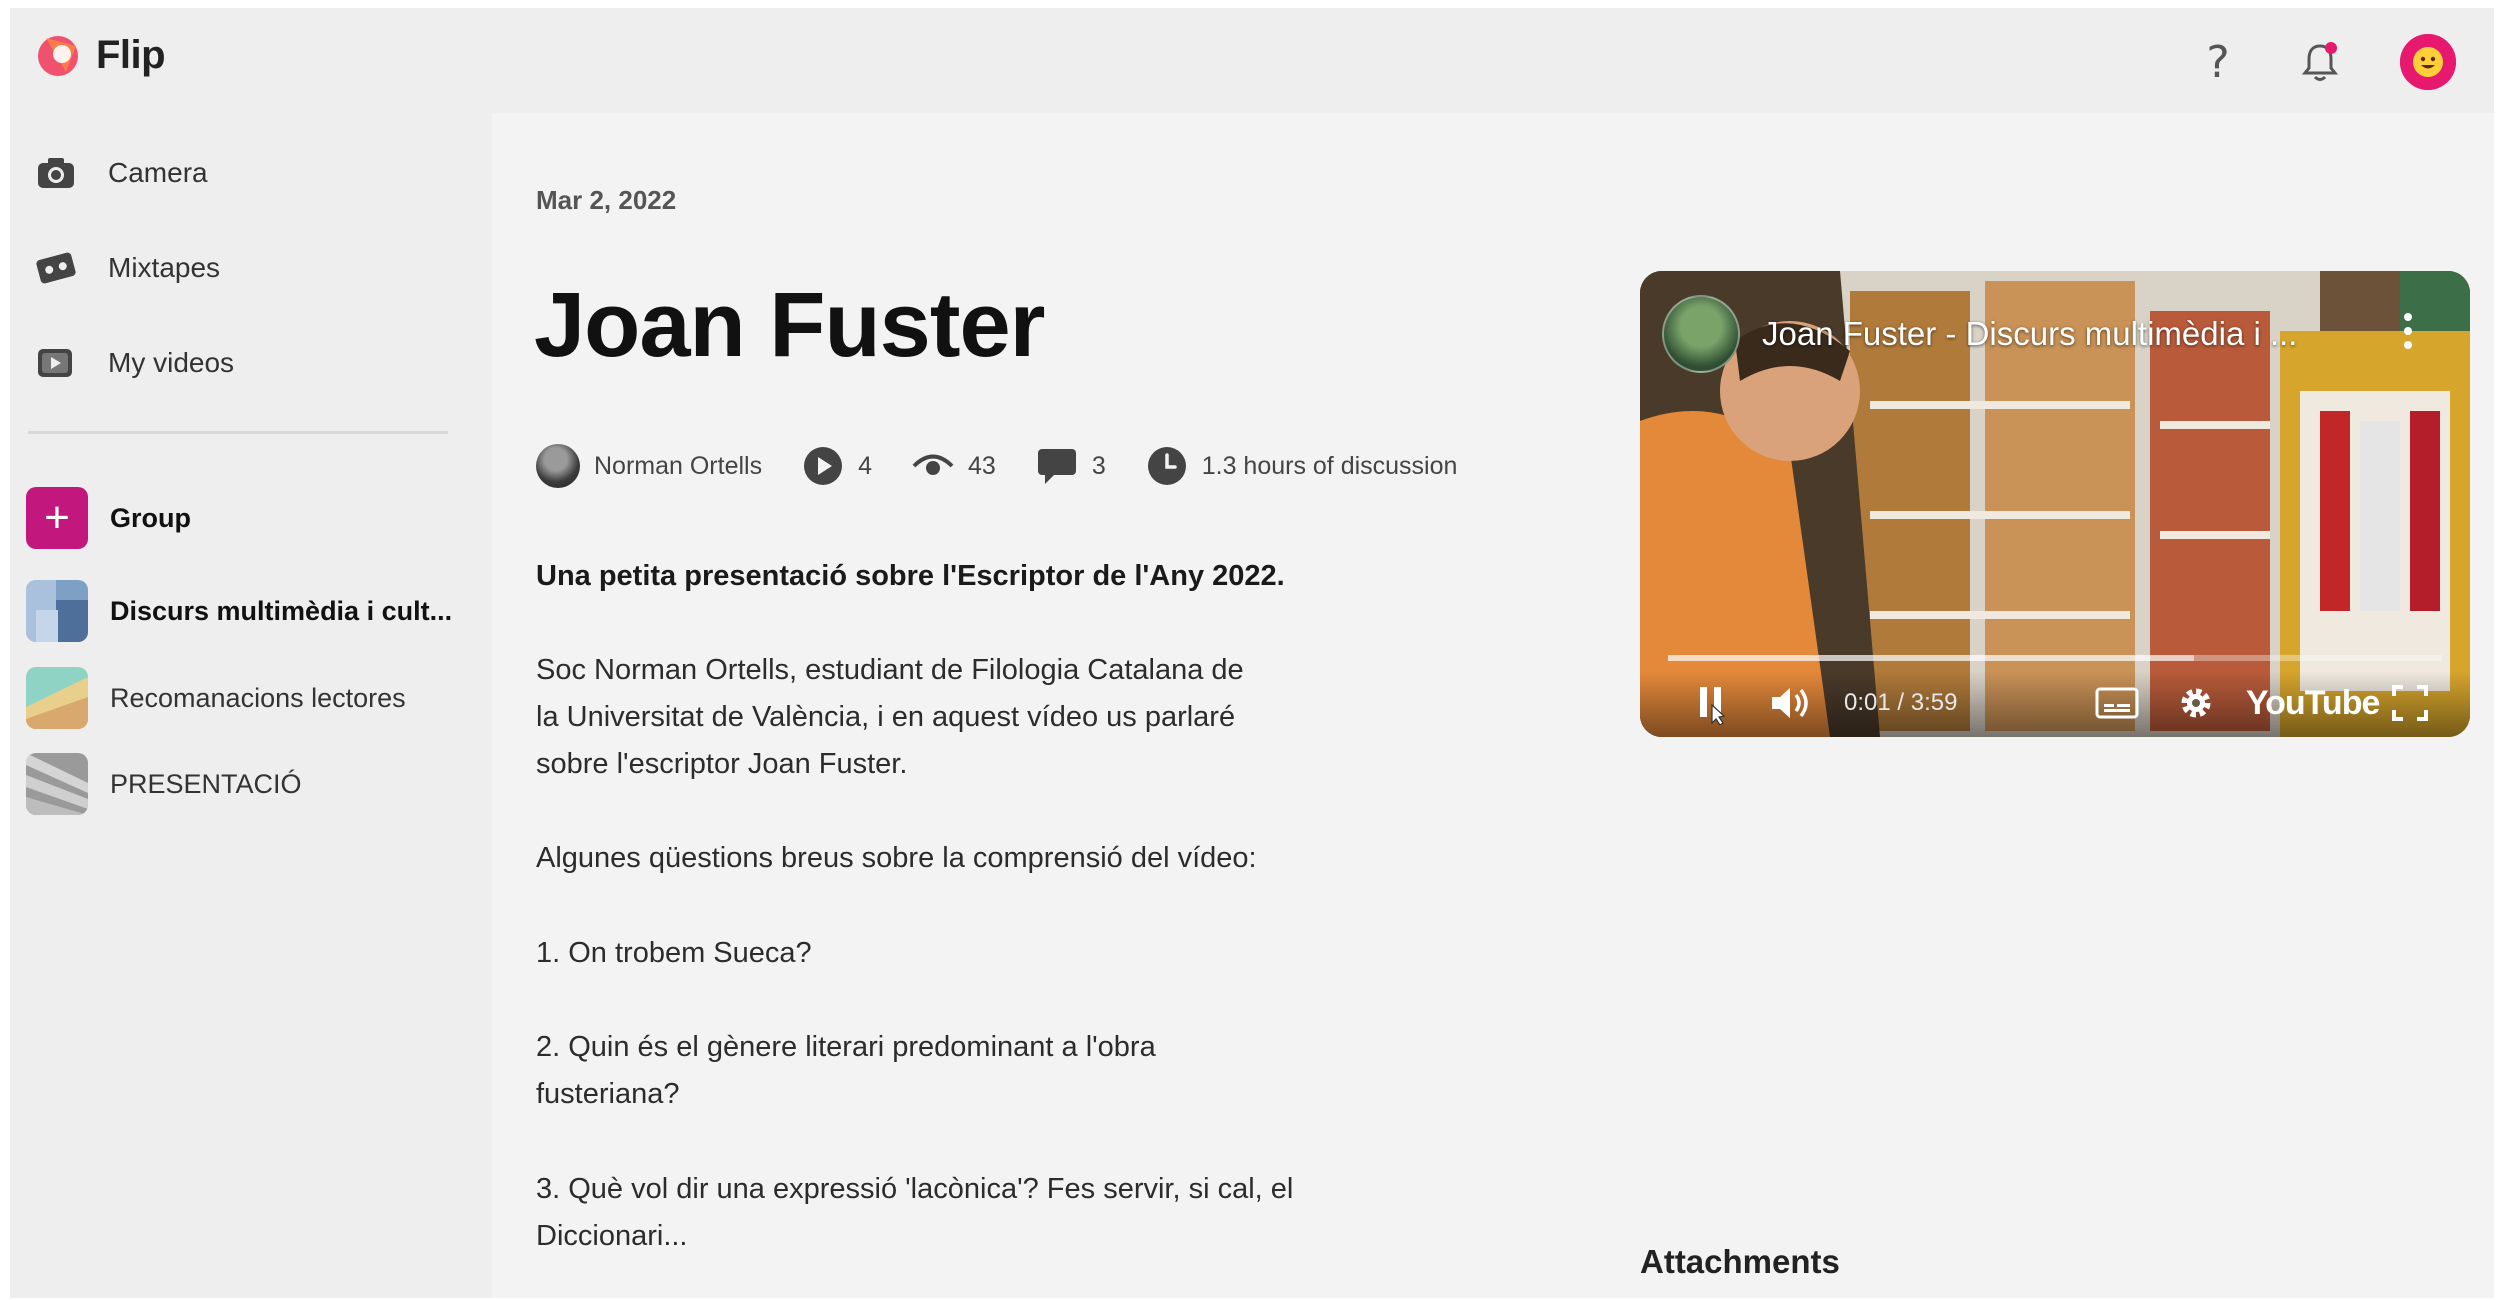 This screenshot has height=1300, width=2506. I want to click on author: Norman Ortells, so click(649, 466).